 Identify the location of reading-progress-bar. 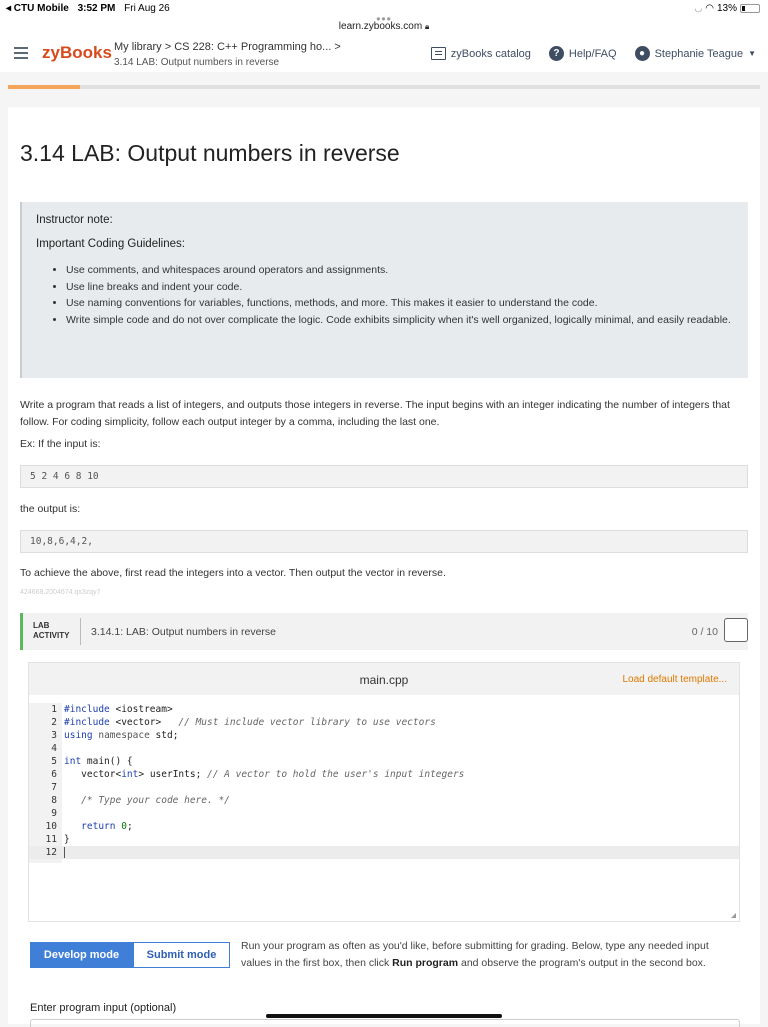
(384, 87).